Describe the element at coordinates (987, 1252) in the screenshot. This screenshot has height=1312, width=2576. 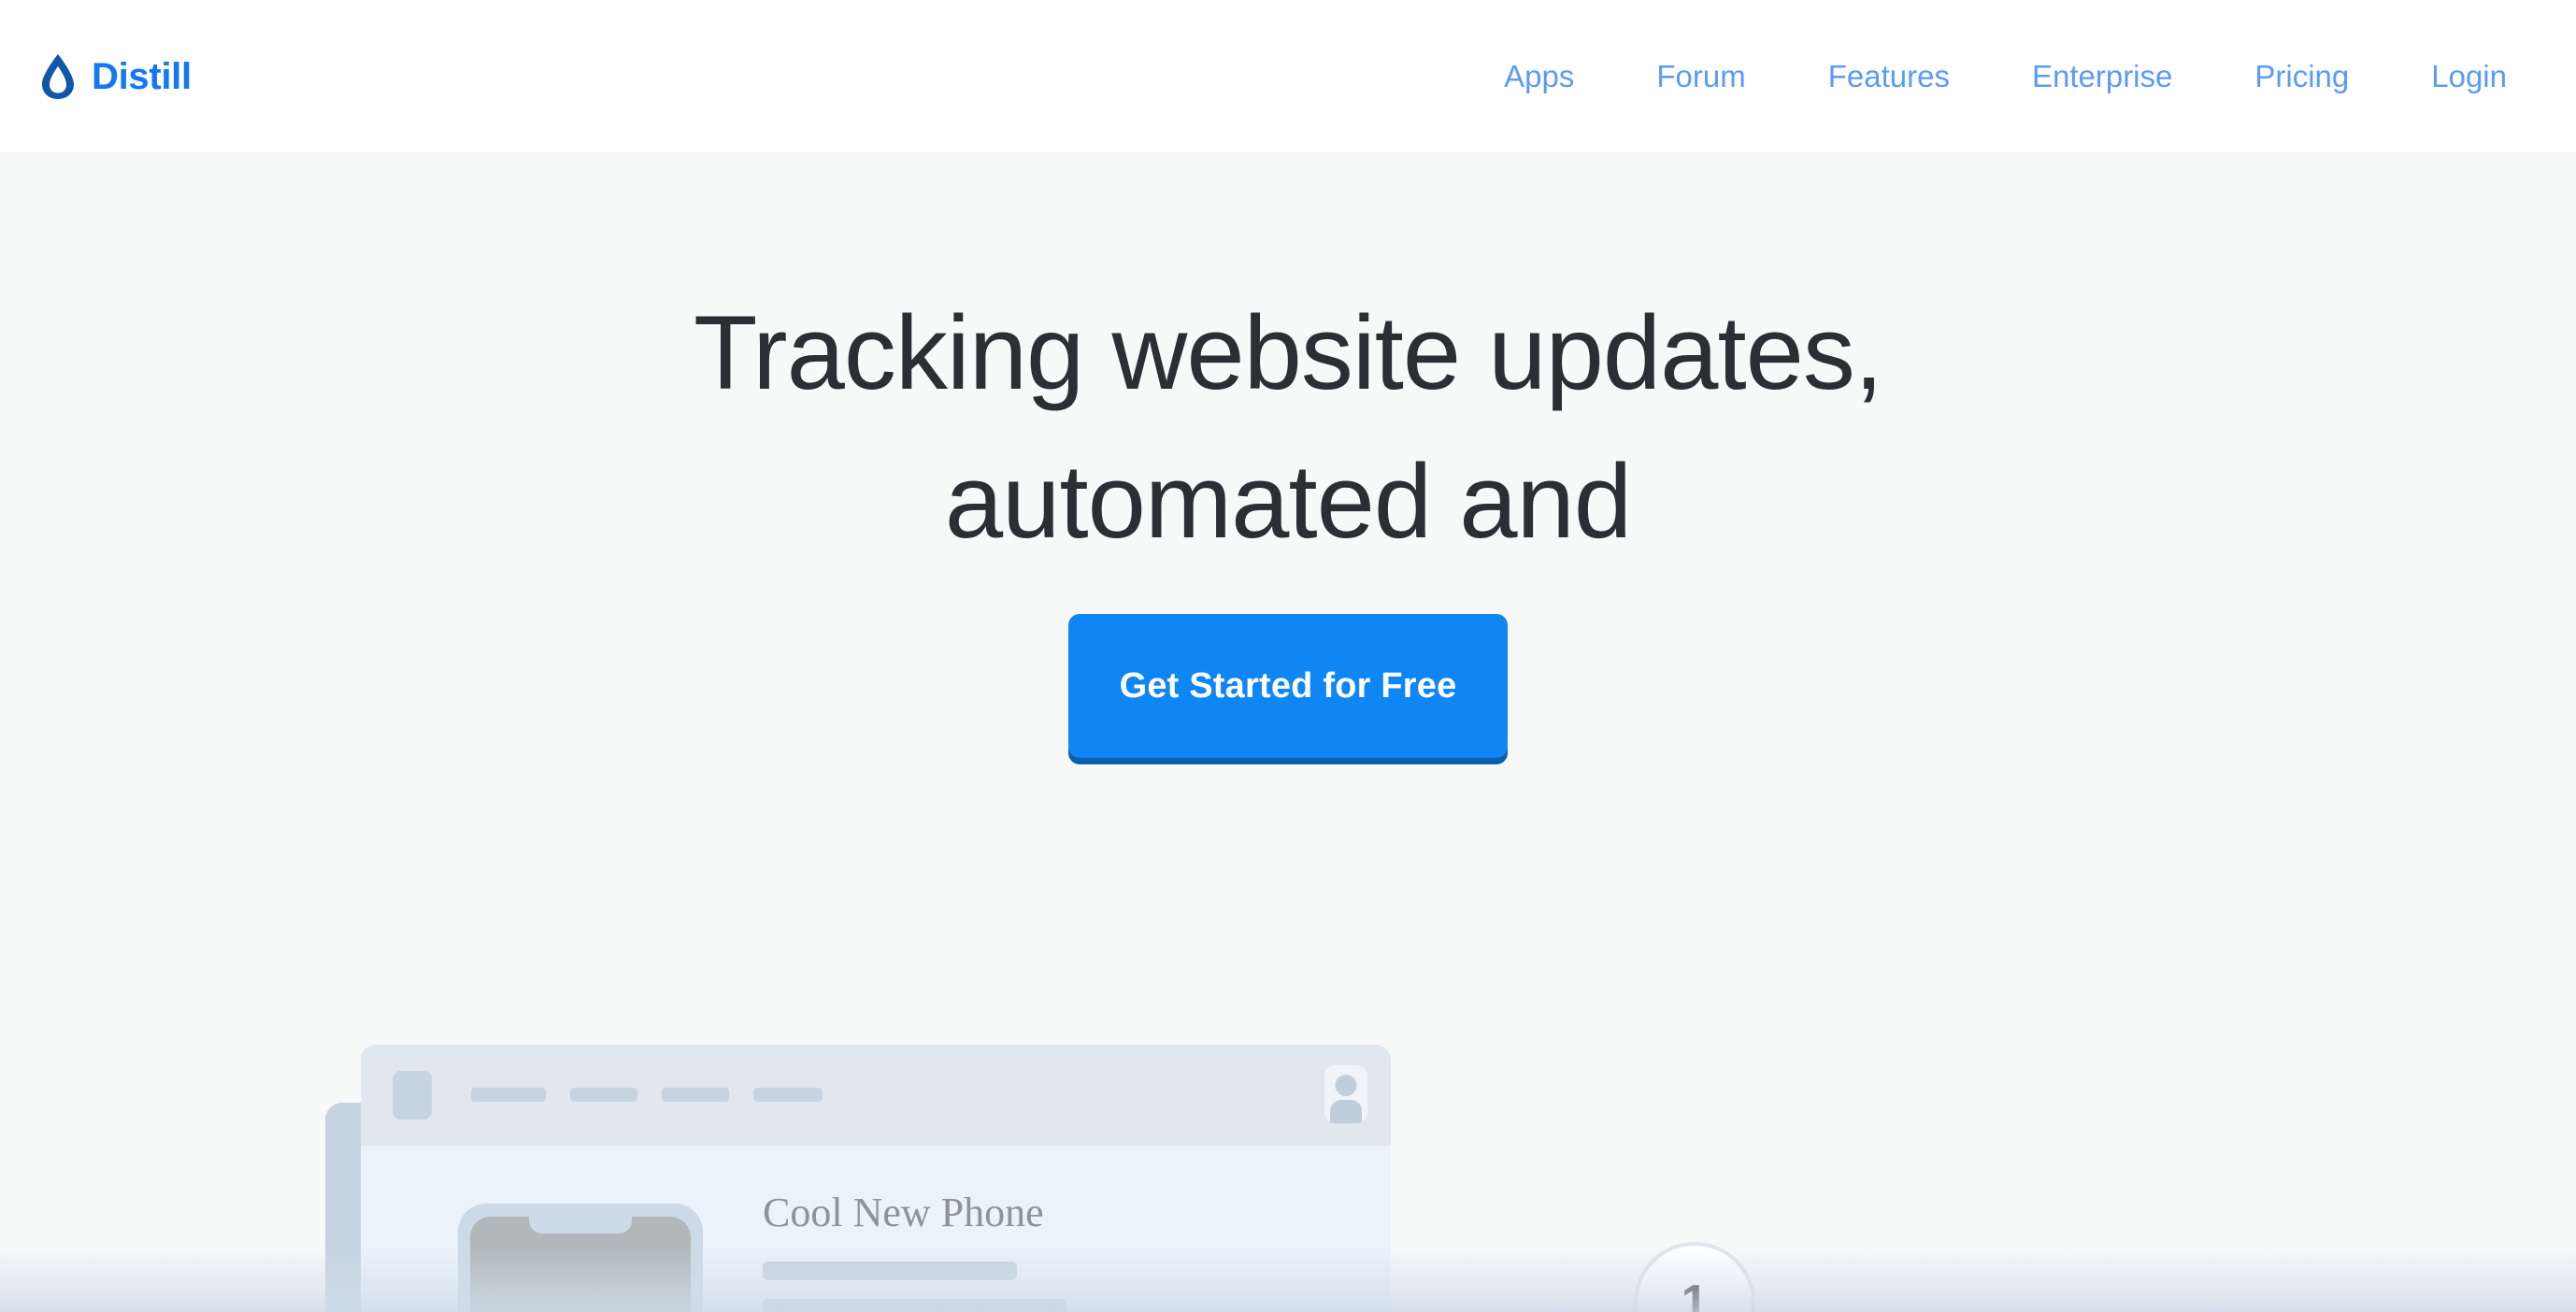
I see `product-panel: Cool New Phone $ 1,432` at that location.